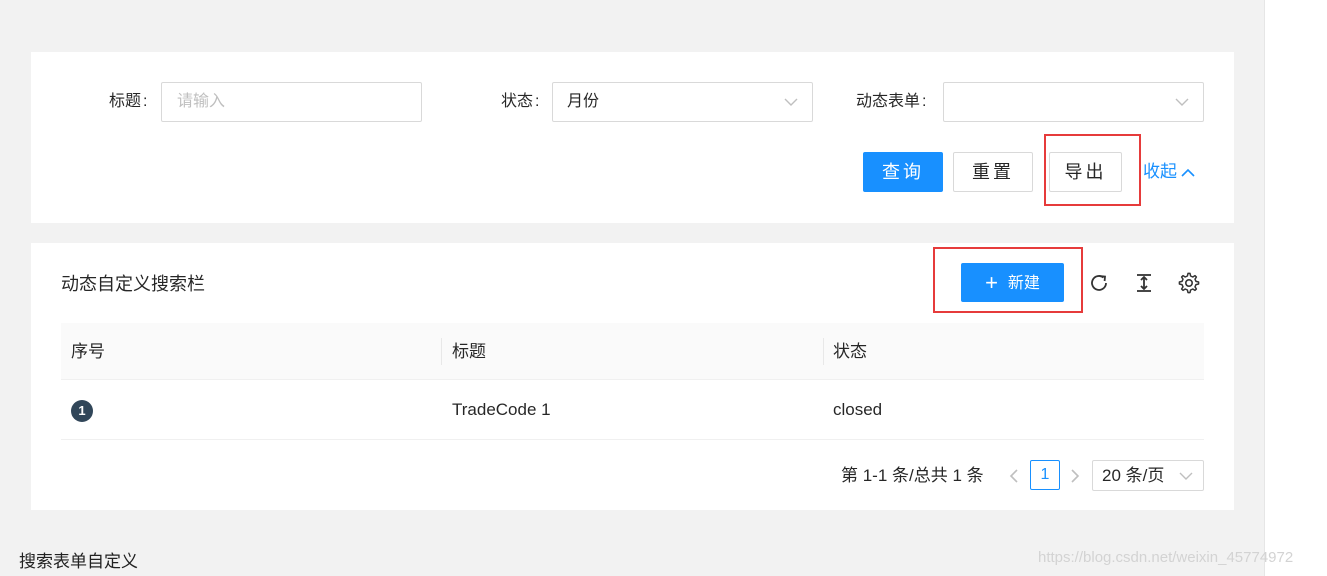 The height and width of the screenshot is (576, 1327). What do you see at coordinates (1189, 283) in the screenshot?
I see `settings-icon` at bounding box center [1189, 283].